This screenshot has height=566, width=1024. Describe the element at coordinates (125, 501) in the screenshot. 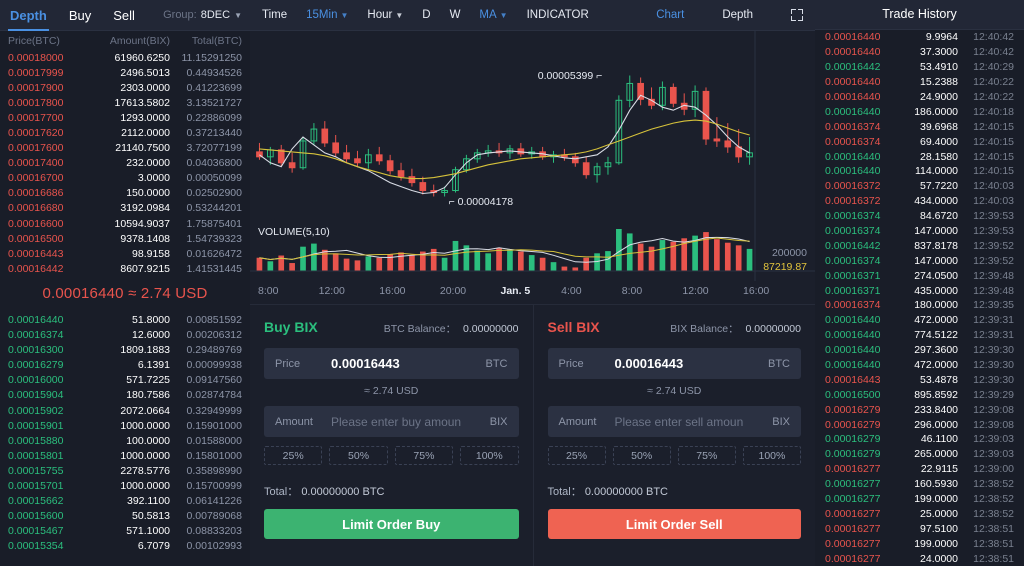

I see `bid-row: 0.00015662 392.1100 0.06141226` at that location.